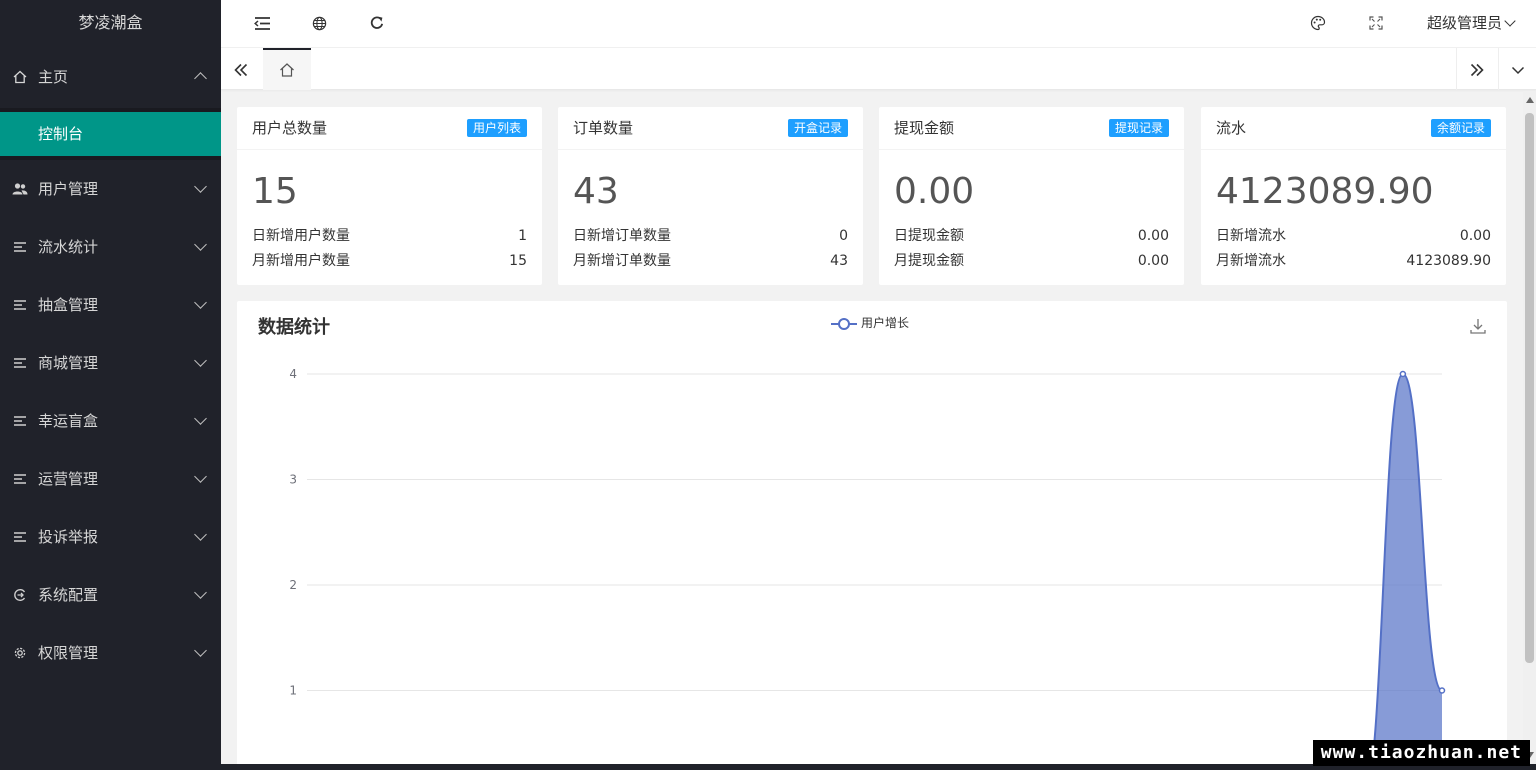 The width and height of the screenshot is (1536, 770). Describe the element at coordinates (110, 479) in the screenshot. I see `sidebar-item-operations: 运营管理` at that location.